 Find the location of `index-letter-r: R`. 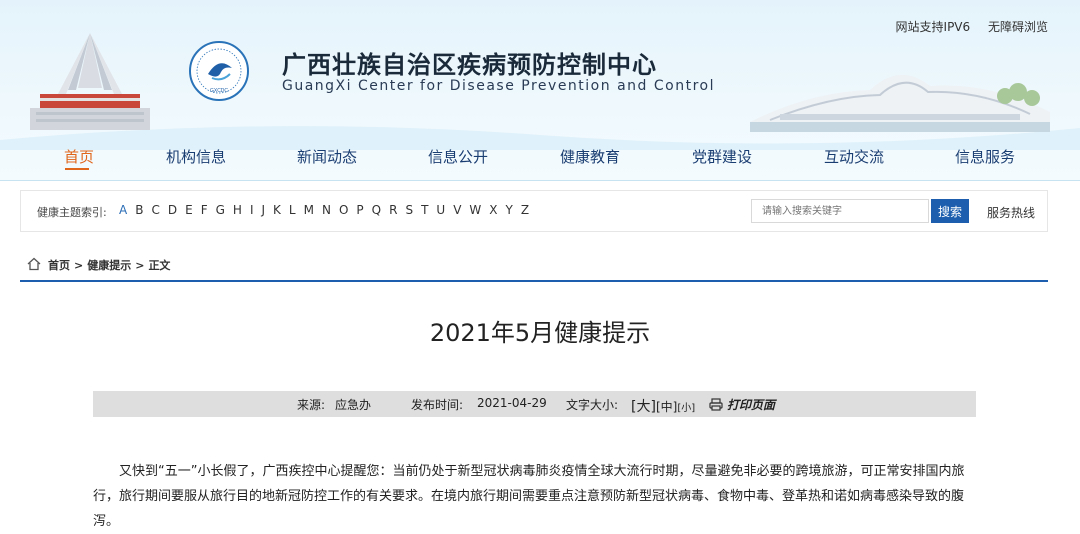

index-letter-r: R is located at coordinates (393, 210).